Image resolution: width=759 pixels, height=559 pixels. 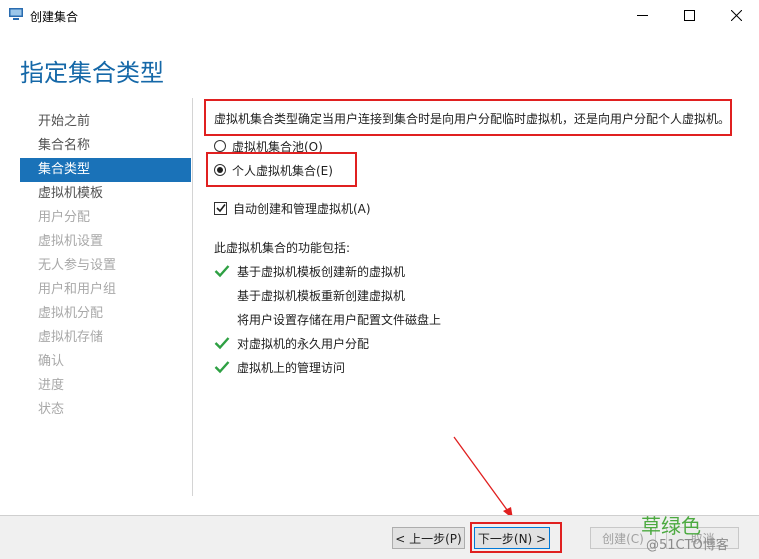 I want to click on feature-item: 基于虚拟机模板重新创建虚拟机, so click(x=309, y=295).